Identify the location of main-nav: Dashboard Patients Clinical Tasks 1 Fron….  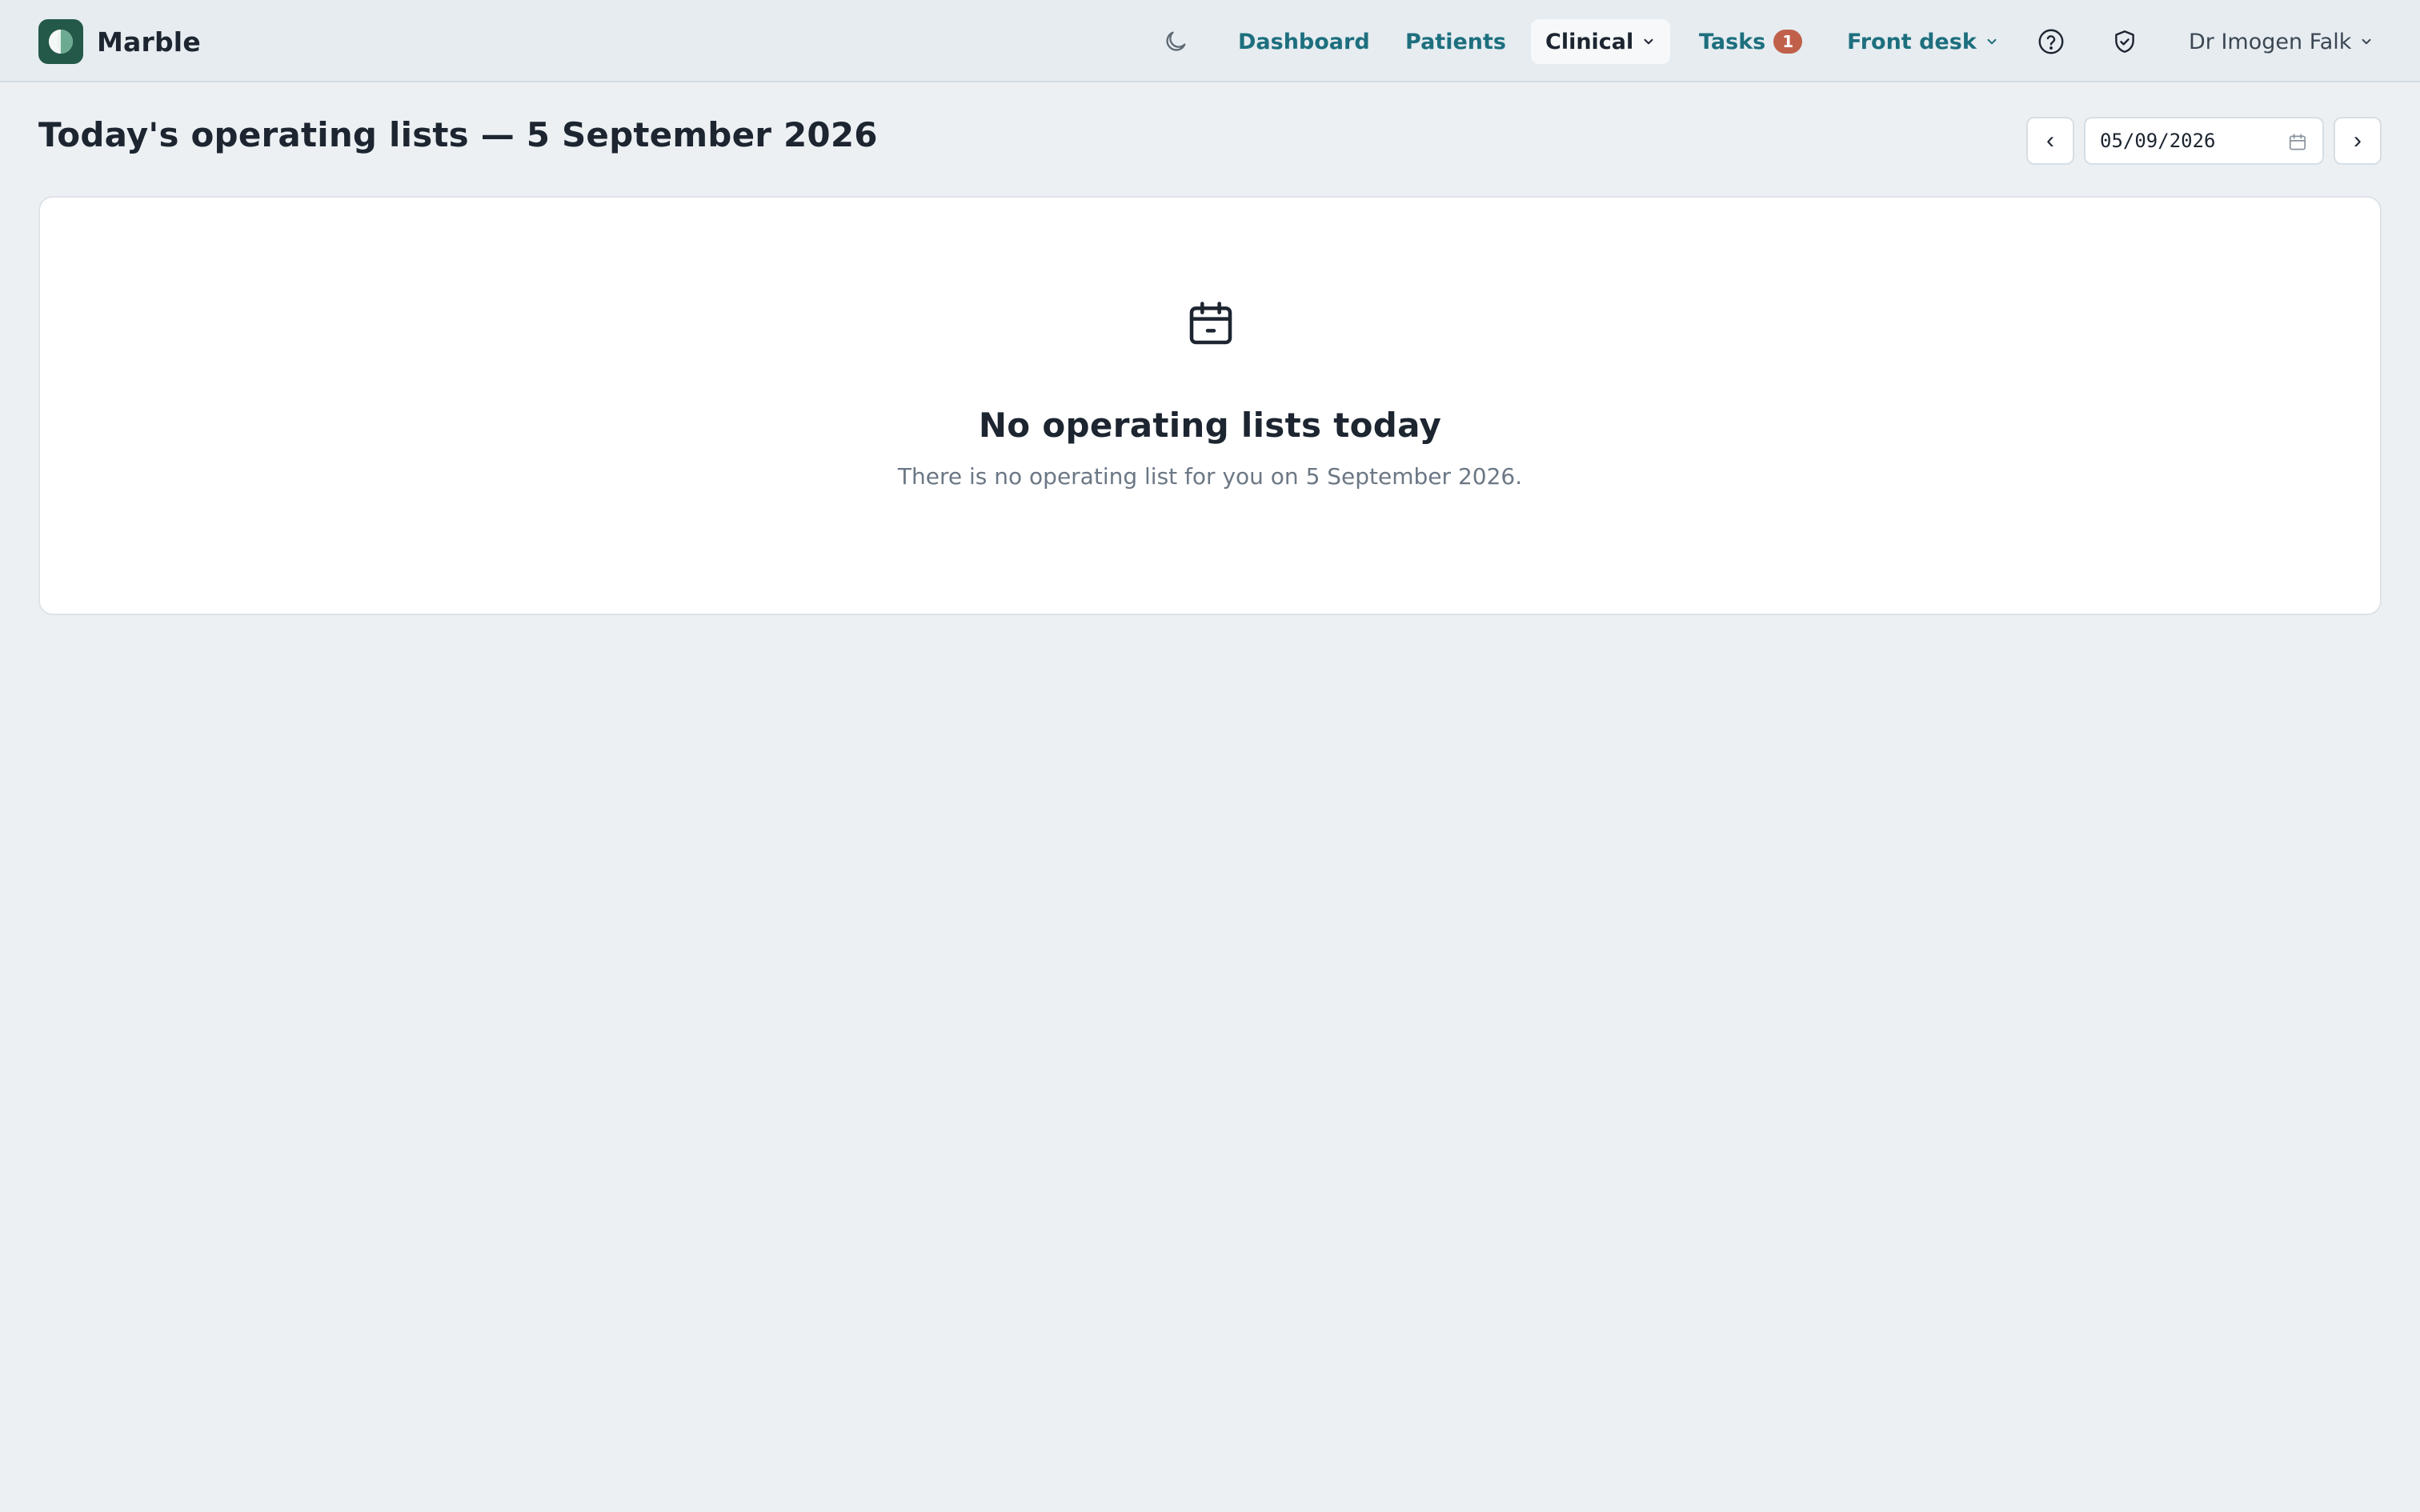
(1769, 41).